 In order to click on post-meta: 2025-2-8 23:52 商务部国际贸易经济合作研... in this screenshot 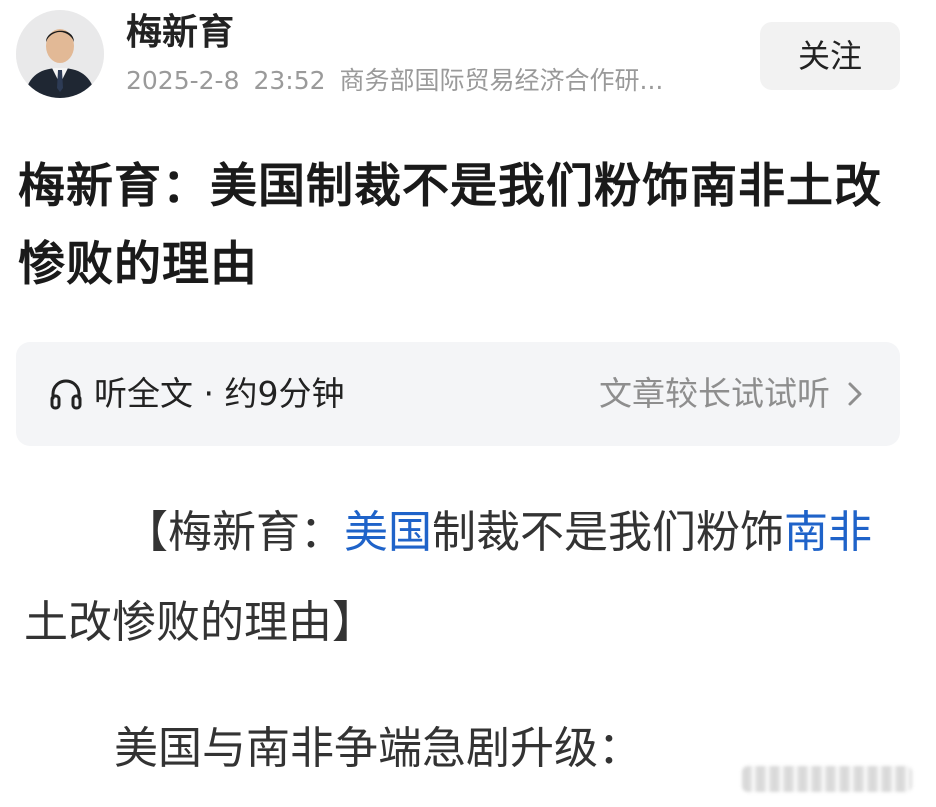, I will do `click(394, 81)`.